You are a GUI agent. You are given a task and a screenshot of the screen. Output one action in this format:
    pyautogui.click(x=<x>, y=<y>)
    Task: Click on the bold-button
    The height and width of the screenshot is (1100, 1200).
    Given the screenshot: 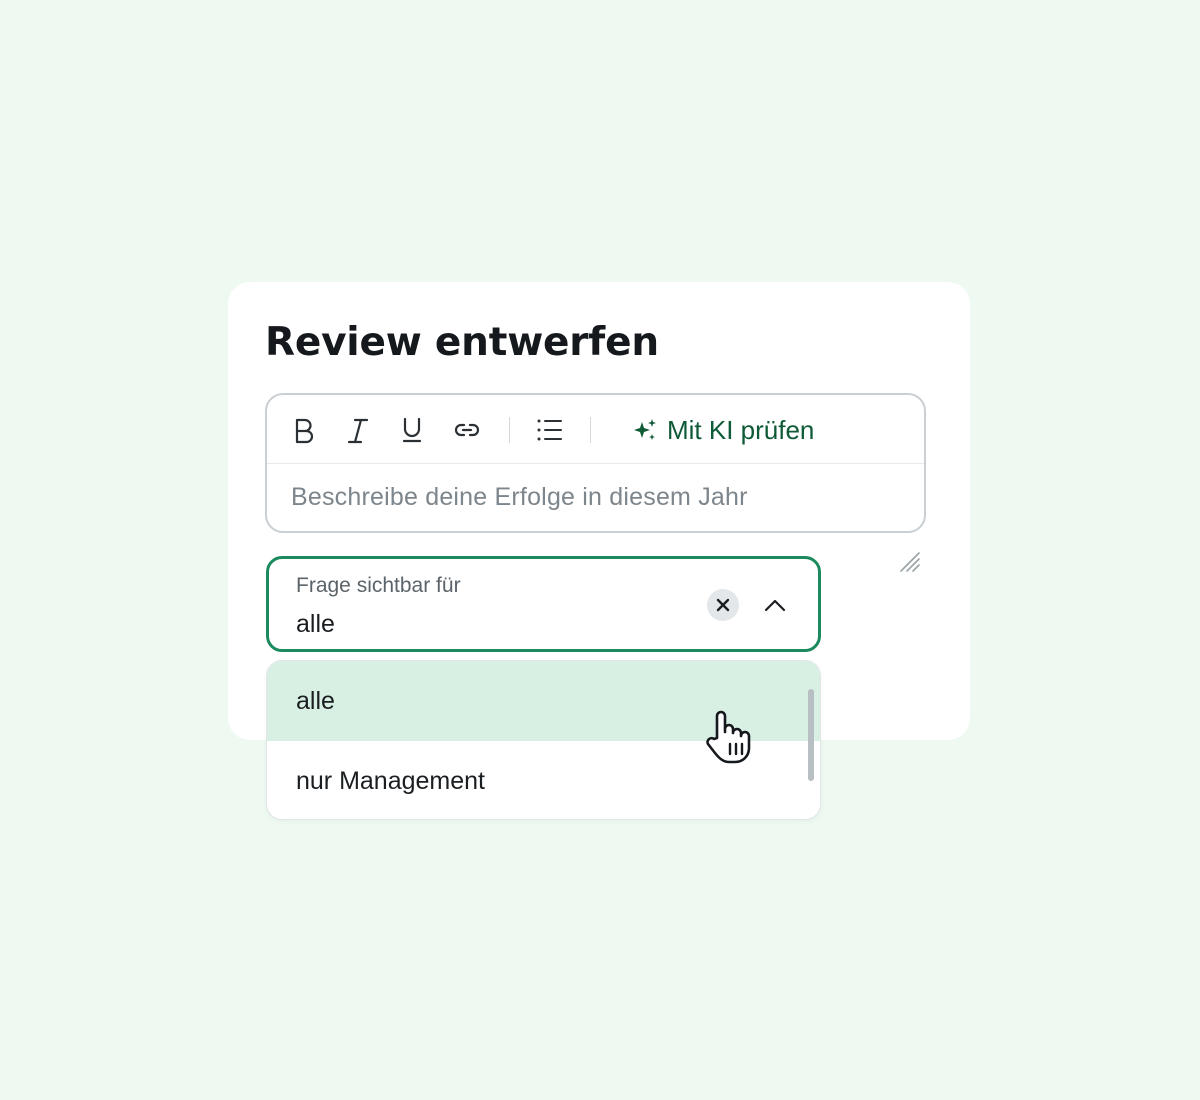 What is the action you would take?
    pyautogui.click(x=304, y=430)
    